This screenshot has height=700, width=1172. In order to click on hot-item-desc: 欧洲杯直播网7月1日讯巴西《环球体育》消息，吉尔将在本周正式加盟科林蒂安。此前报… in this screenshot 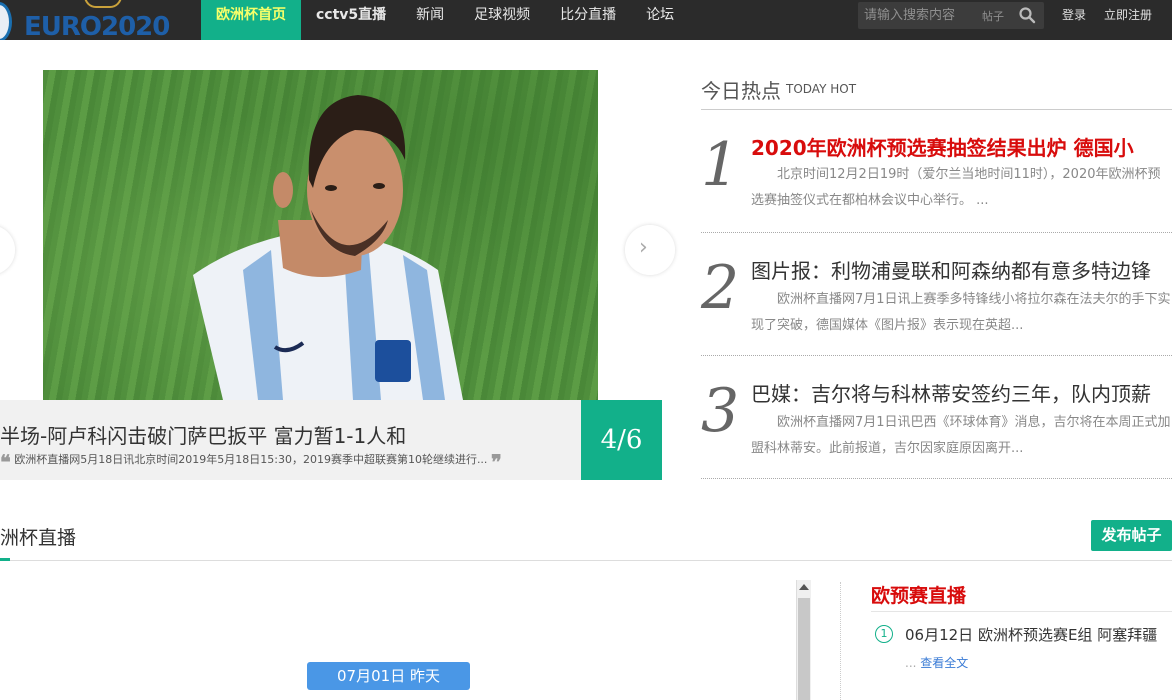, I will do `click(961, 435)`.